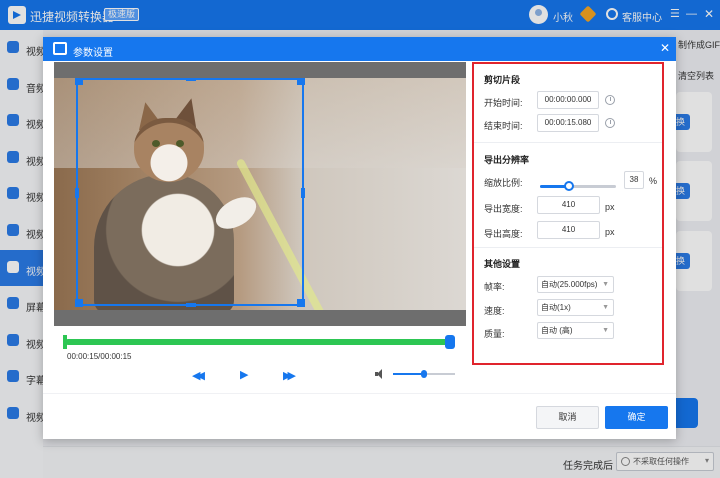 The height and width of the screenshot is (478, 720). What do you see at coordinates (260, 342) in the screenshot?
I see `clip-timeline` at bounding box center [260, 342].